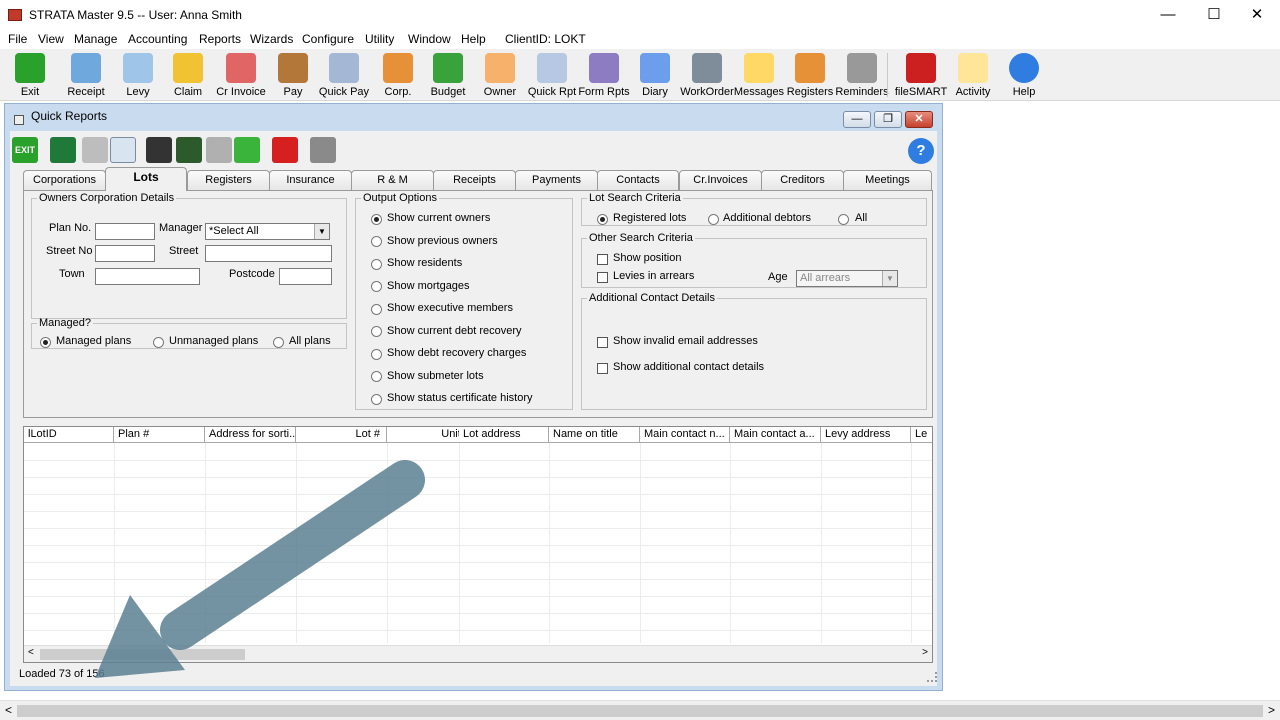  Describe the element at coordinates (123, 150) in the screenshot. I see `print-preview-icon` at that location.